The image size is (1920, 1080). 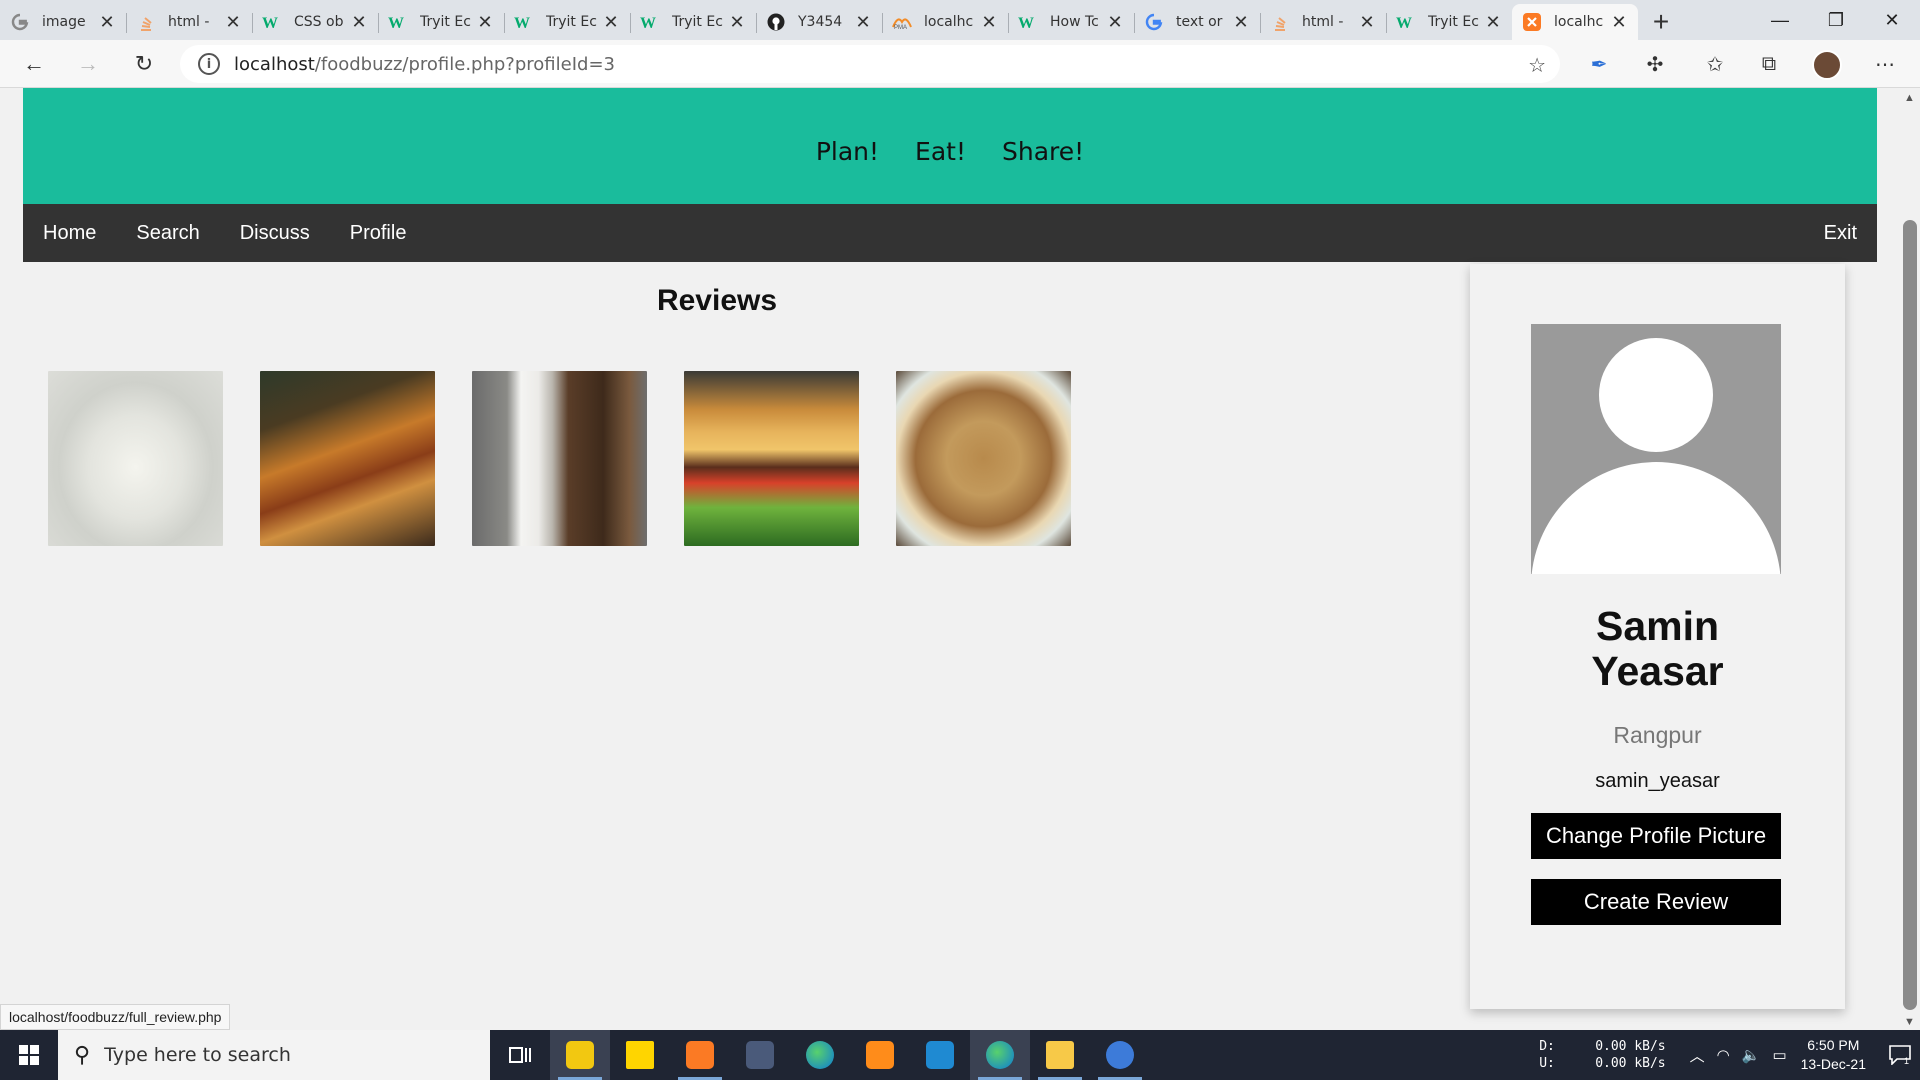 I want to click on review-thumbnail-milk-and-bread, so click(x=559, y=458).